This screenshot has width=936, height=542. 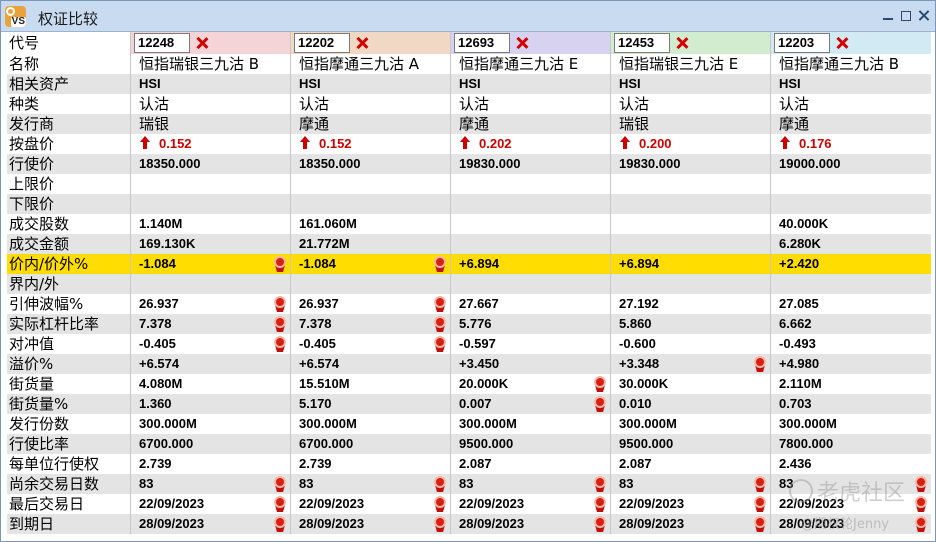 I want to click on value-cell: 0.176, so click(x=851, y=144).